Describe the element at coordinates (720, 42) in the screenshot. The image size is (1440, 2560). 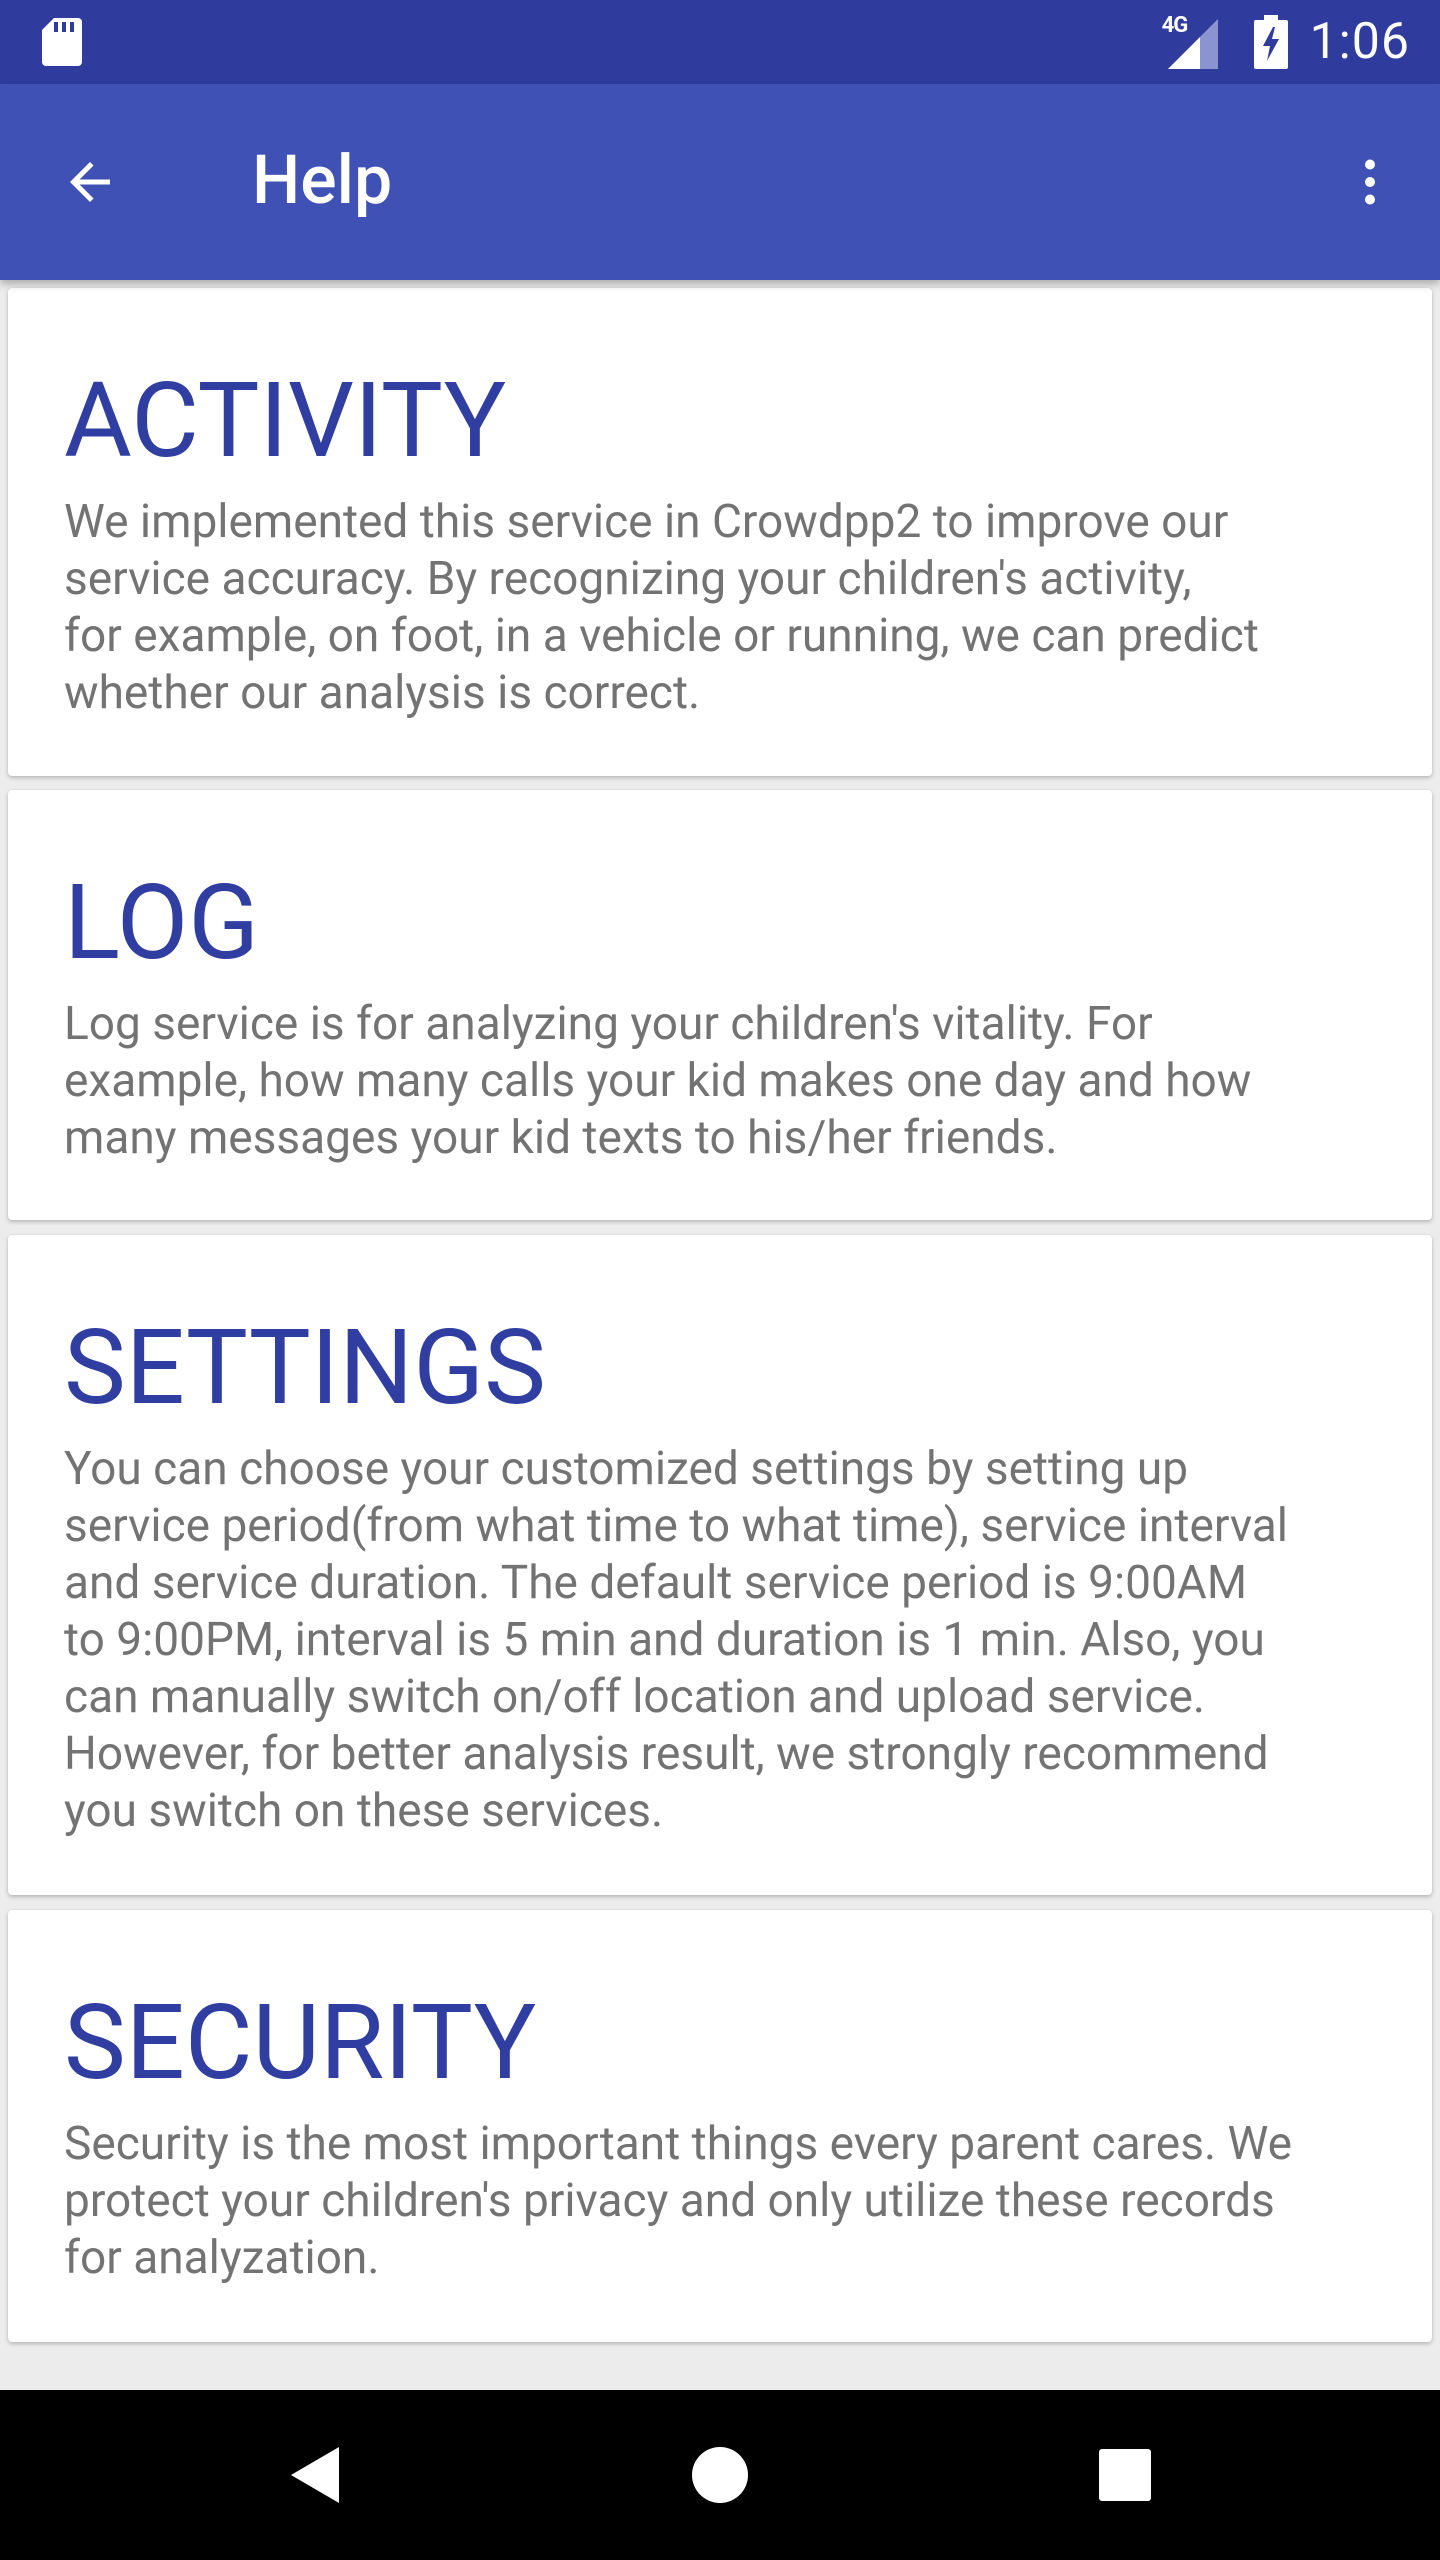
I see `status-bar: 4G 1:06` at that location.